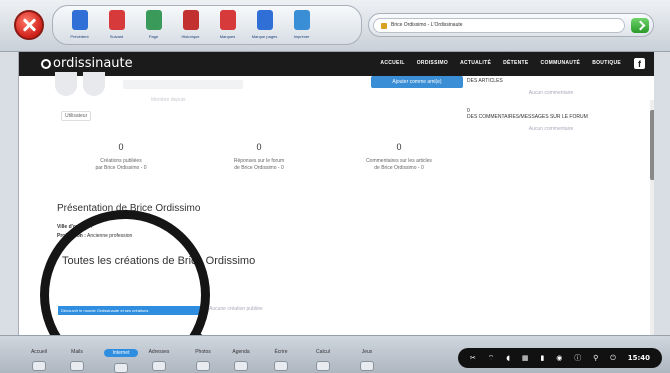 The image size is (670, 373). Describe the element at coordinates (595, 358) in the screenshot. I see `usb-icon: ⚲` at that location.